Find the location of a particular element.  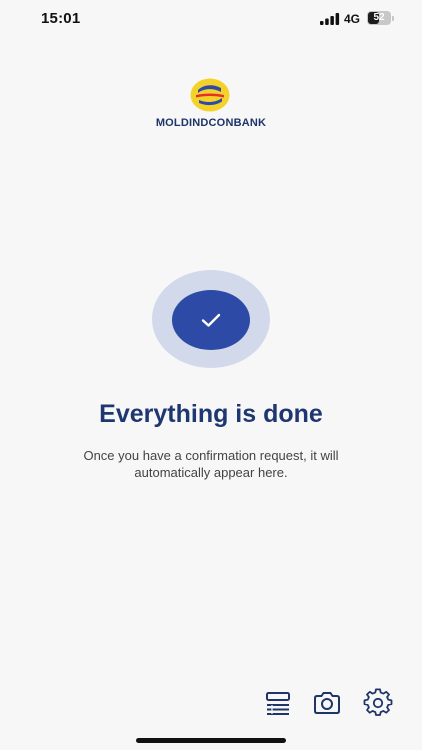

brand-name: MOLDINDCONBANK is located at coordinates (211, 123).